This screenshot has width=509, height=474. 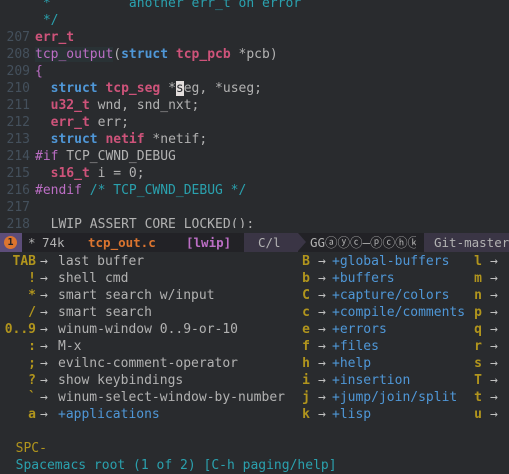 What do you see at coordinates (254, 122) in the screenshot?
I see `code-line: 212 err_t err;` at bounding box center [254, 122].